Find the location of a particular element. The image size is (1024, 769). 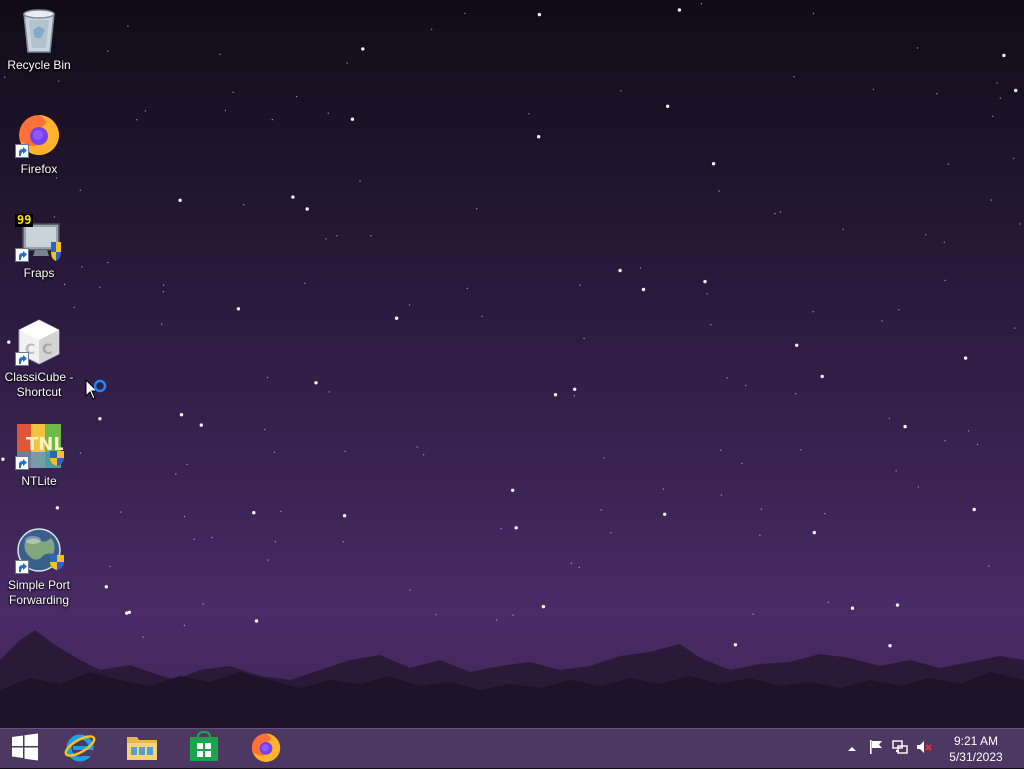

desktop-icon-simple-port-forwarding: Simple Port Forwarding is located at coordinates (39, 567).